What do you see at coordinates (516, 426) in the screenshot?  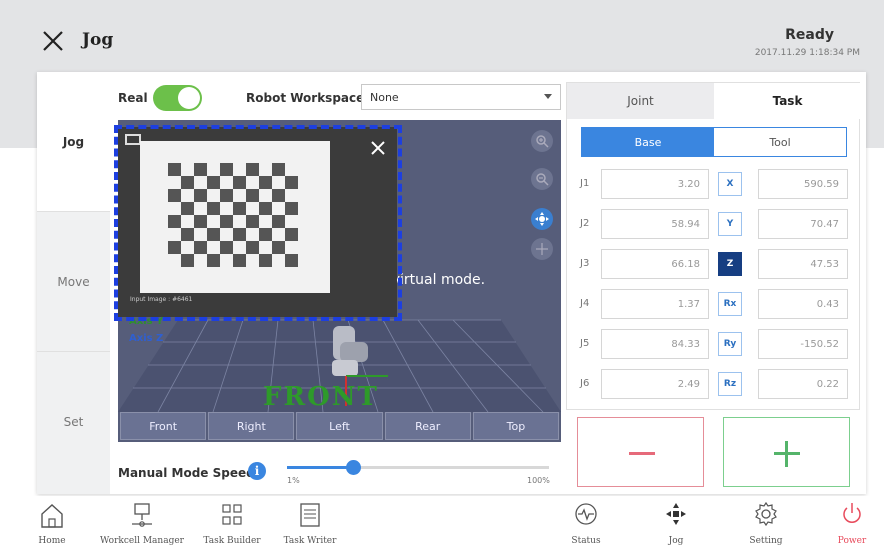 I see `view-top-button: Top` at bounding box center [516, 426].